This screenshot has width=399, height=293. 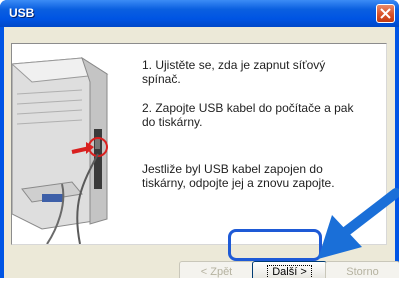 I want to click on window-title: USB, so click(x=22, y=13).